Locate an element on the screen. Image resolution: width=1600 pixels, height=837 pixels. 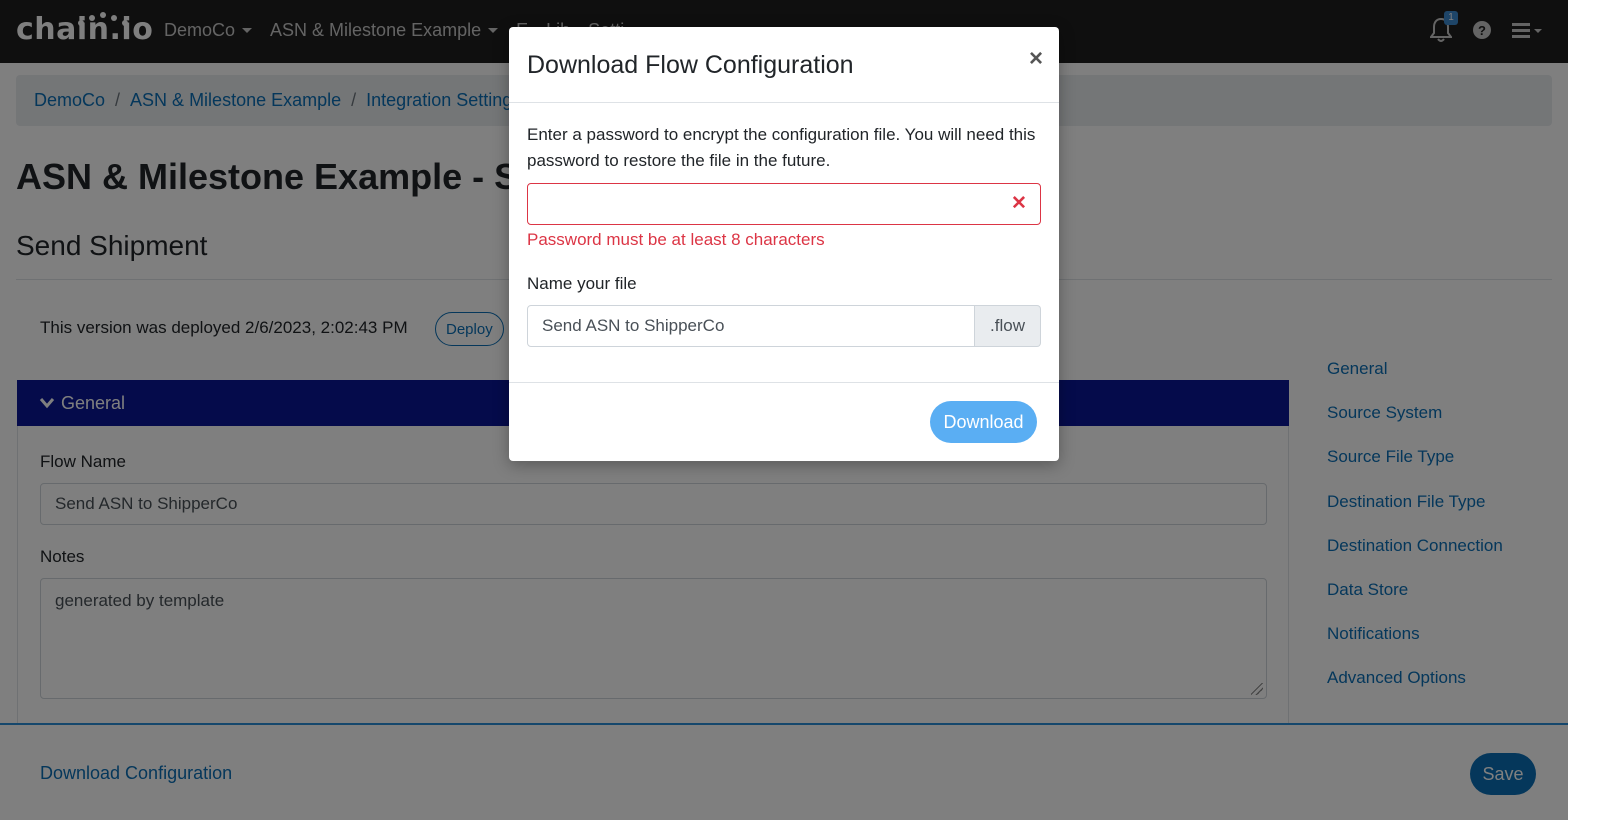
download-button: Download is located at coordinates (983, 422).